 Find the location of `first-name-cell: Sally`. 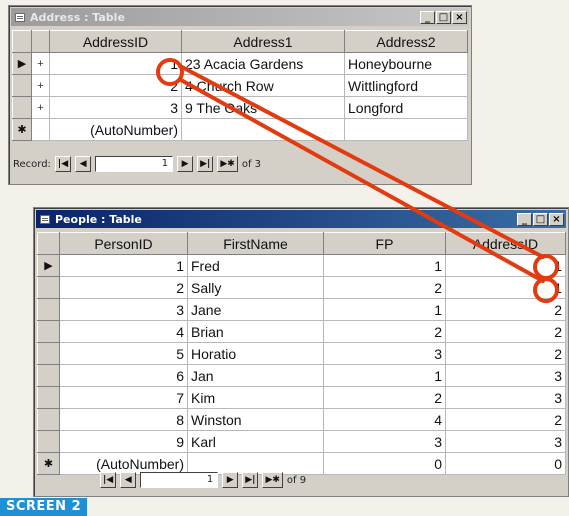

first-name-cell: Sally is located at coordinates (255, 287).